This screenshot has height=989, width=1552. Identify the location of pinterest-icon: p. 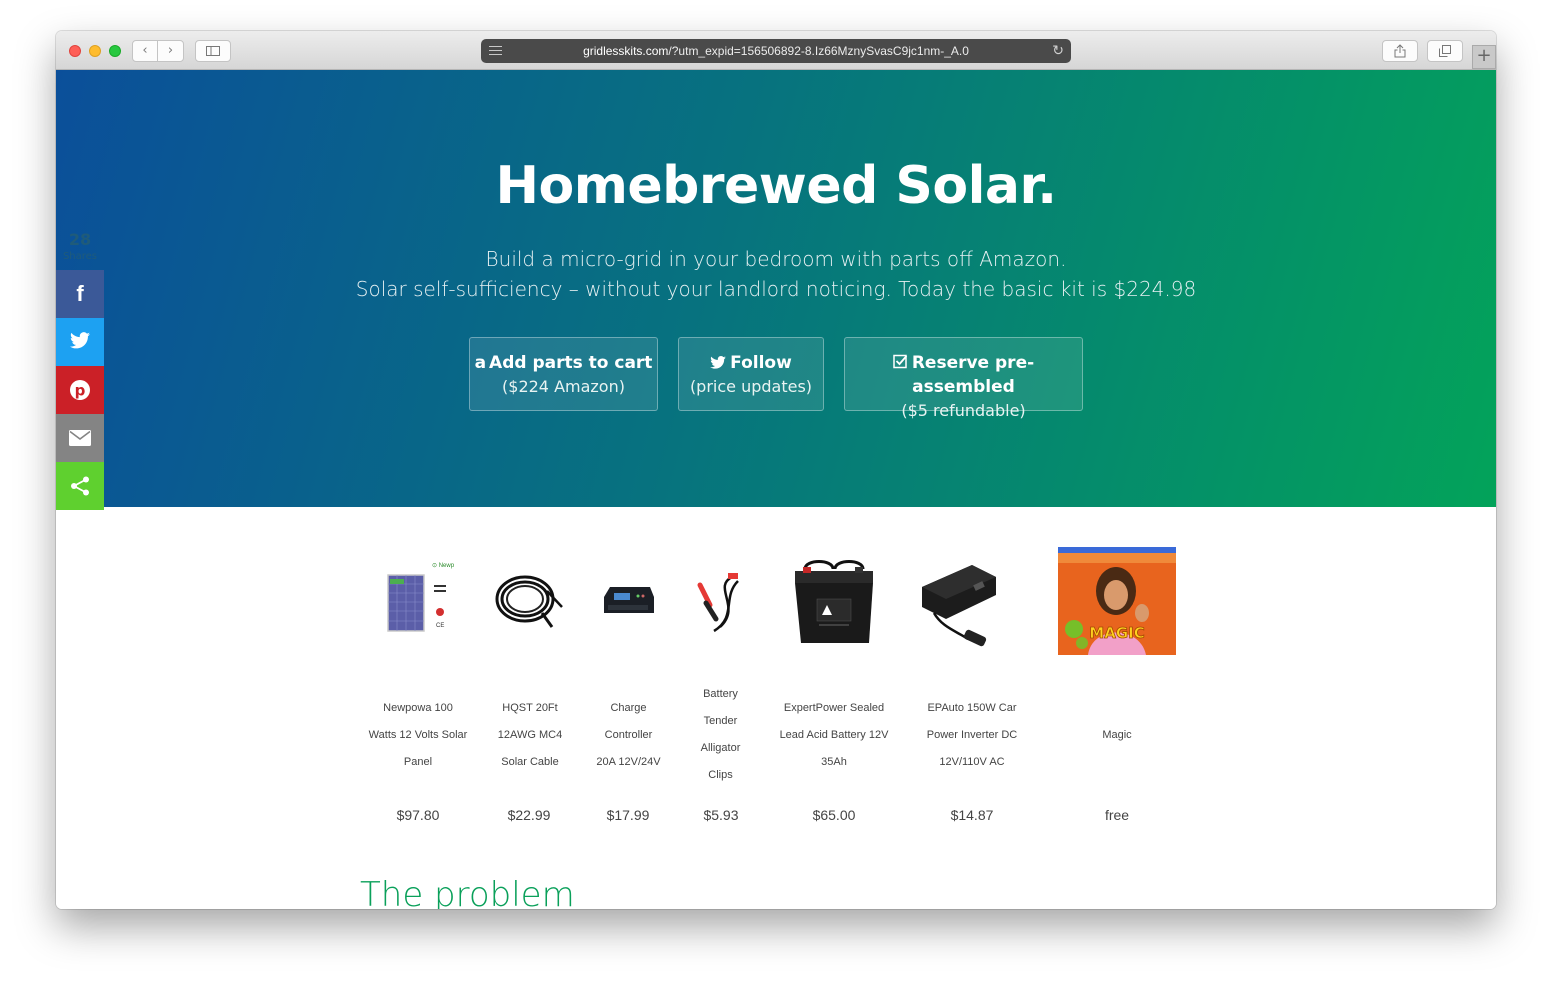
(80, 390).